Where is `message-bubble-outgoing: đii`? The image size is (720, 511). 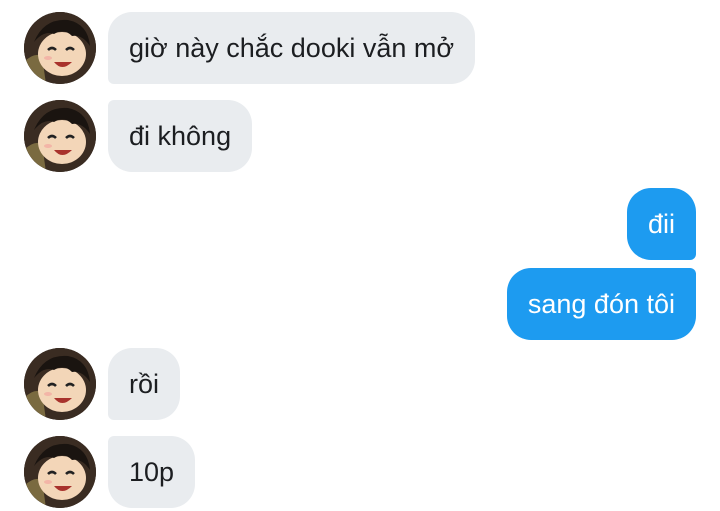 message-bubble-outgoing: đii is located at coordinates (661, 224).